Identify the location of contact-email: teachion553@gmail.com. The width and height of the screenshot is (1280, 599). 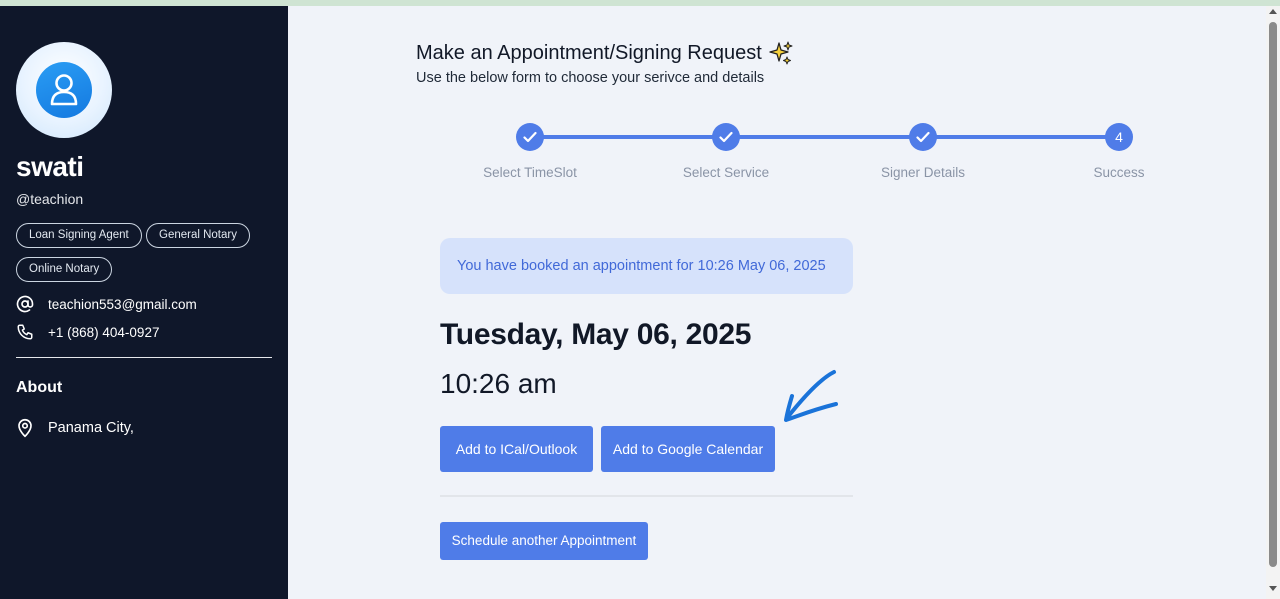
(106, 304).